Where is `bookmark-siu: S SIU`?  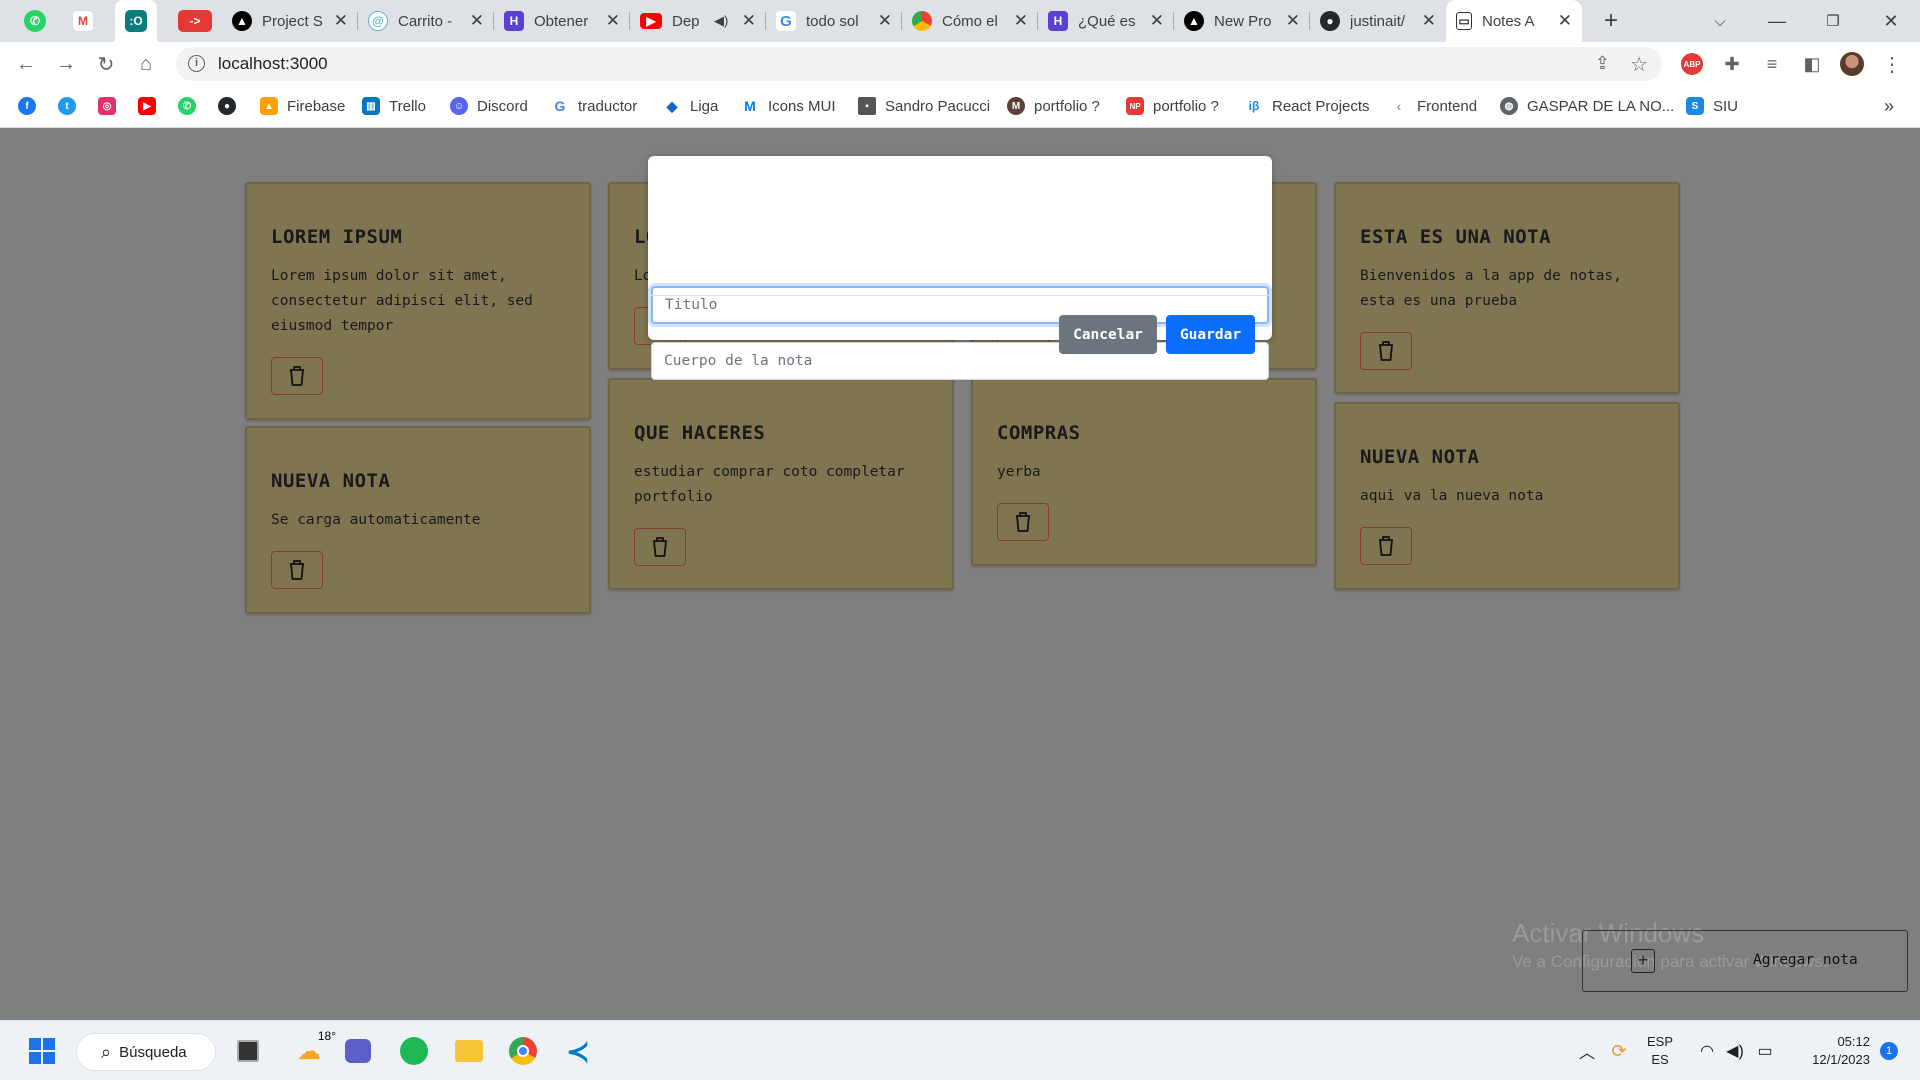 bookmark-siu: S SIU is located at coordinates (1712, 106).